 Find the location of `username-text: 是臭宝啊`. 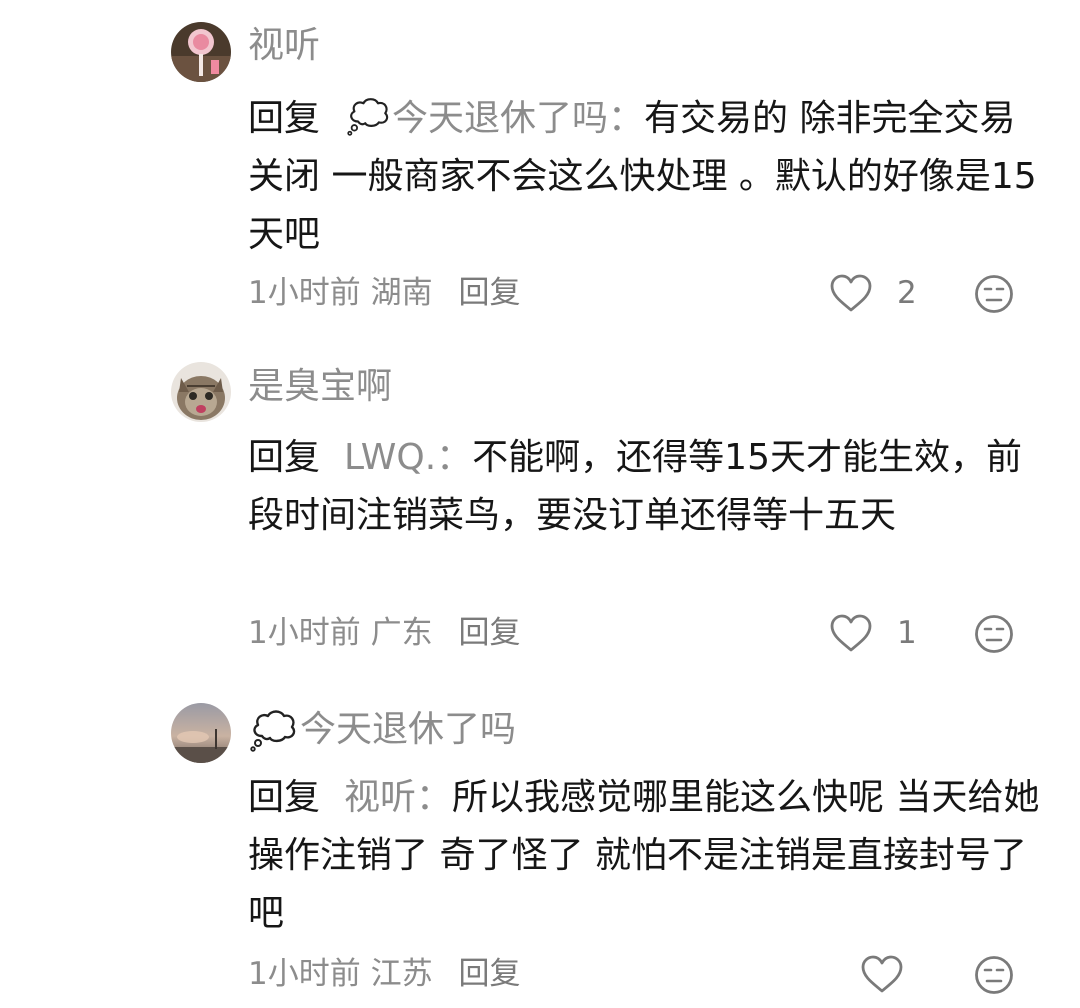

username-text: 是臭宝啊 is located at coordinates (320, 387).